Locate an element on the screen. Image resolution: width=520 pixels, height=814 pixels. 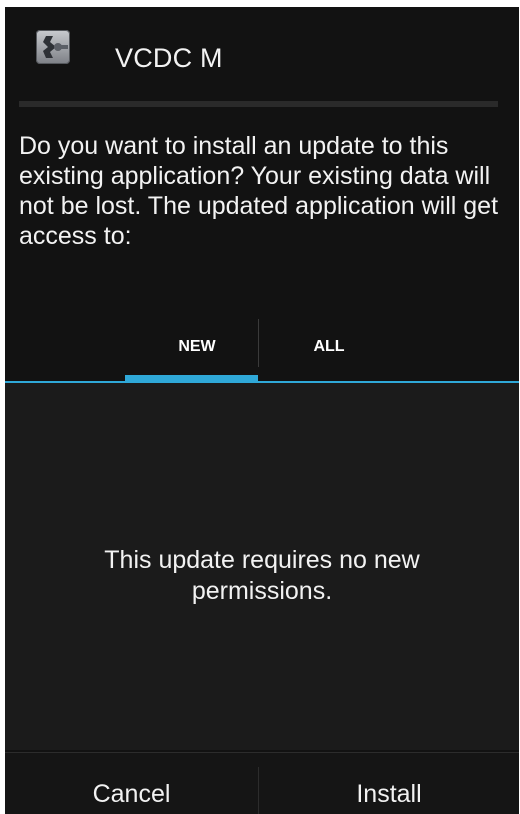
button-bar: Cancel Install is located at coordinates (262, 783).